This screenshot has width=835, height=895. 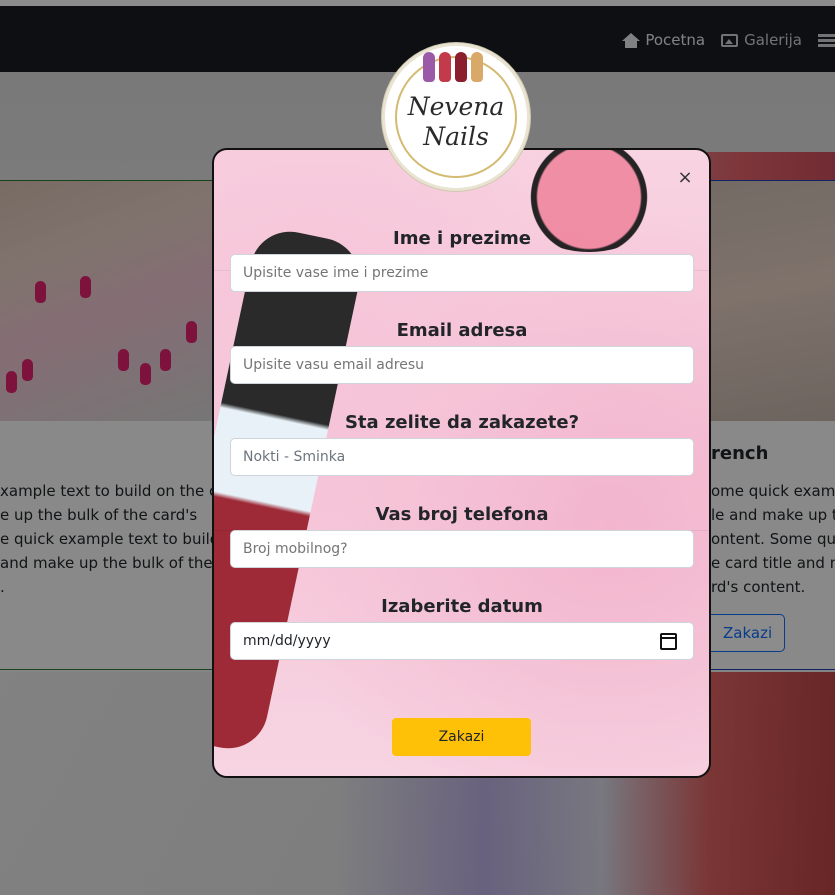 What do you see at coordinates (462, 365) in the screenshot?
I see `email-input` at bounding box center [462, 365].